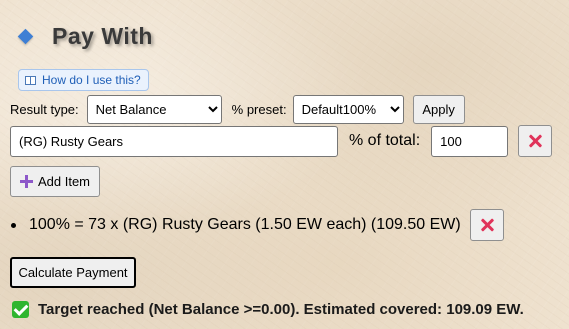 This screenshot has width=569, height=329. What do you see at coordinates (470, 141) in the screenshot?
I see `percent-input: 100` at bounding box center [470, 141].